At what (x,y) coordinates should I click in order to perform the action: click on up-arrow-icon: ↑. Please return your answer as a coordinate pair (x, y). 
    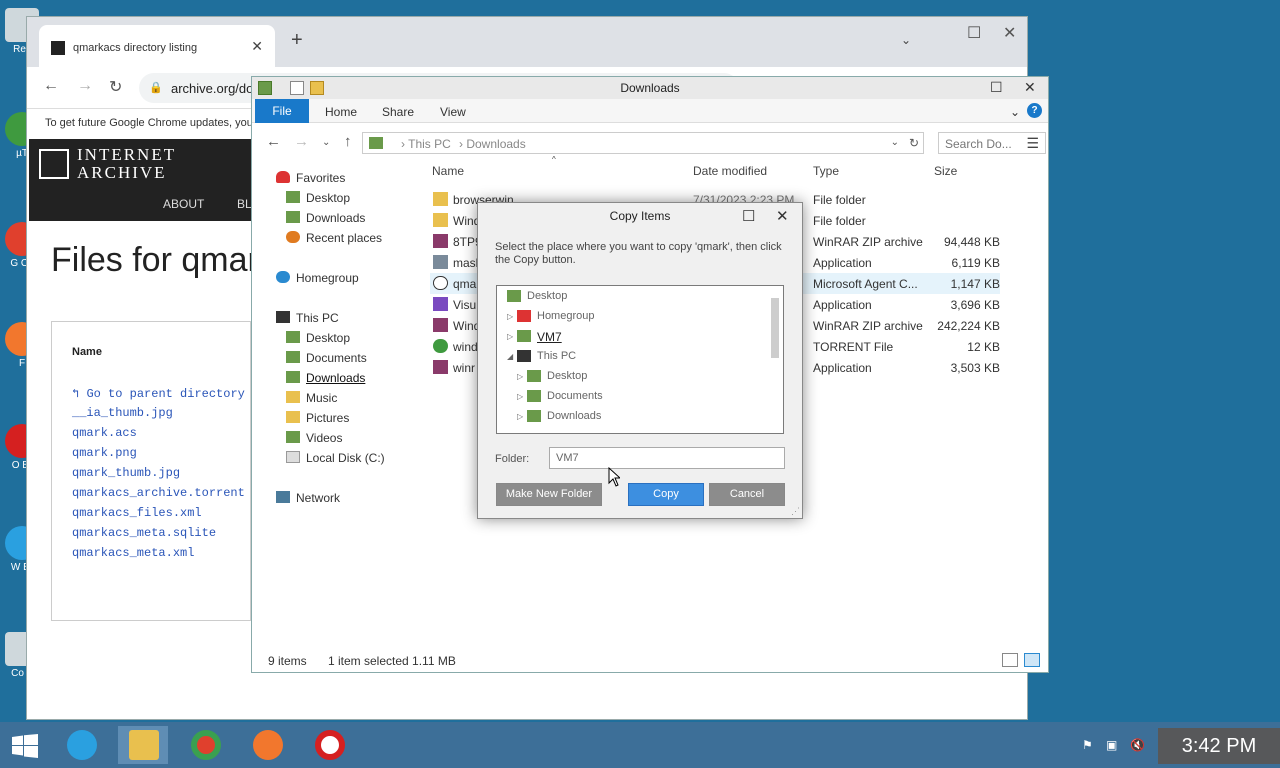
    Looking at the image, I should click on (348, 141).